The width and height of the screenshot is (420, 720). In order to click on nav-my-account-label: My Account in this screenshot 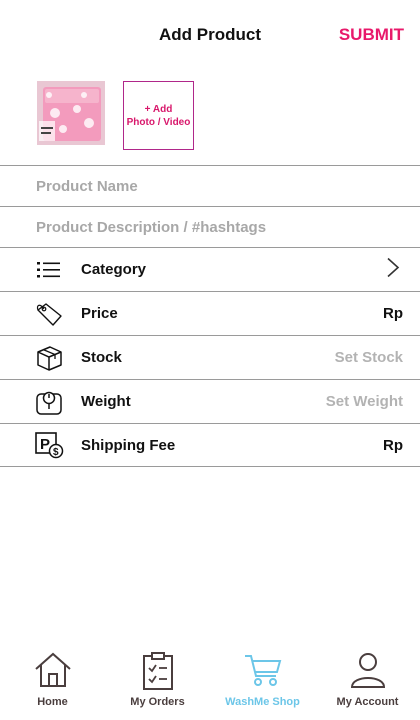, I will do `click(367, 702)`.